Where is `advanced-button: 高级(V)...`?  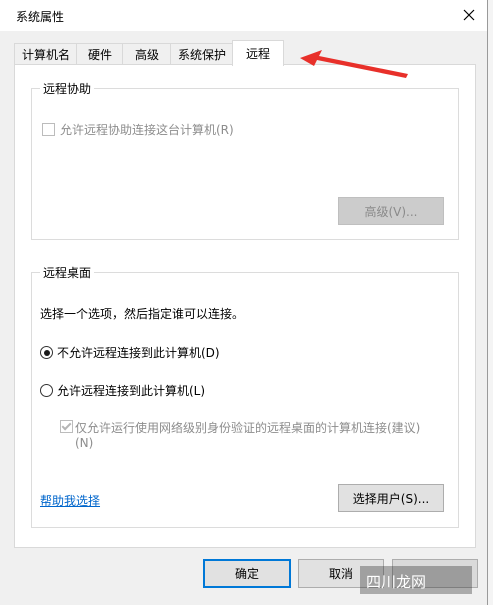
advanced-button: 高级(V)... is located at coordinates (391, 211).